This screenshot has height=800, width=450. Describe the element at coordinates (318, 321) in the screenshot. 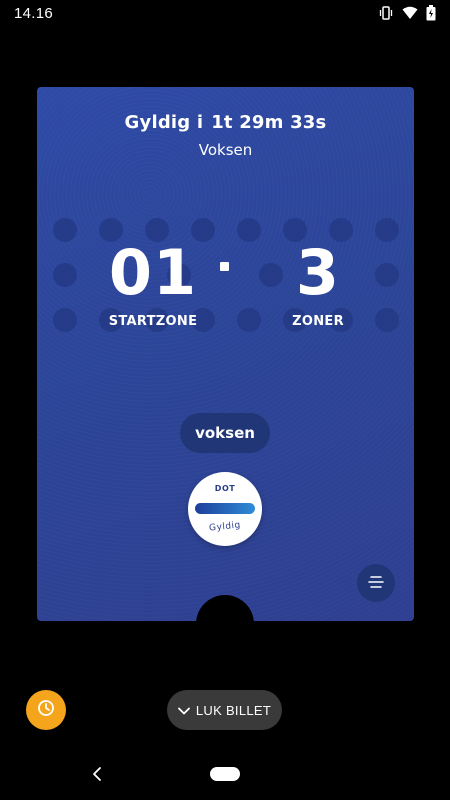

I see `zone-count-label: ZONER` at that location.